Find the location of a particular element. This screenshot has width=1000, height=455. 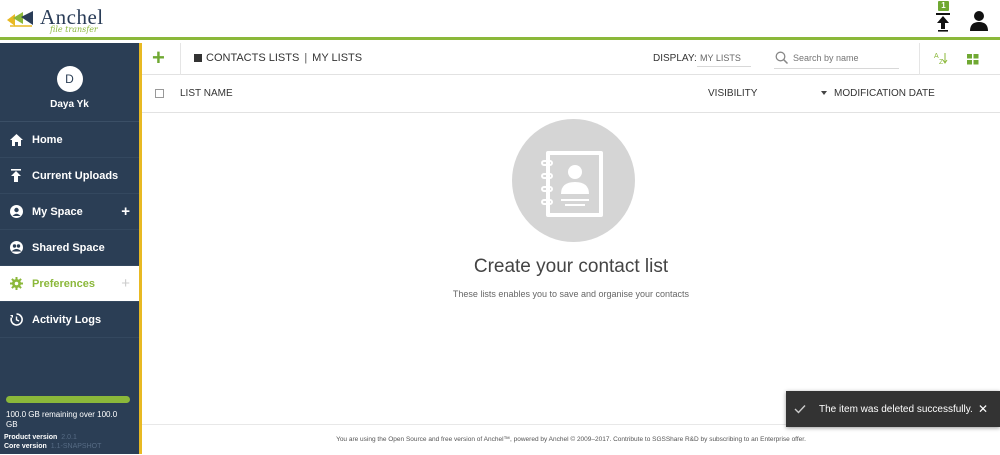

sort-alpha-icon: A Z is located at coordinates (941, 59).